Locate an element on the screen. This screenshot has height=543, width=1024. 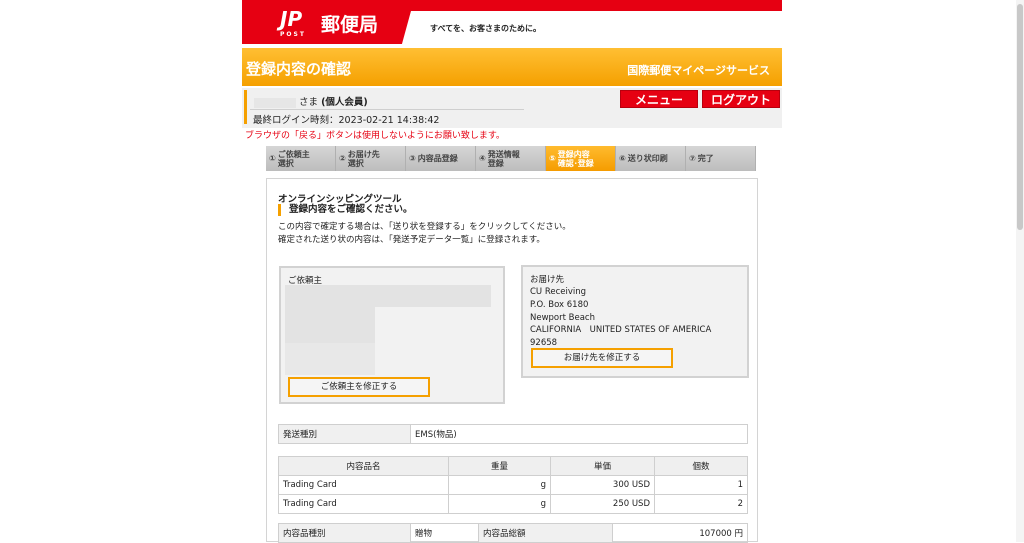
table-row: Trading Card g 250 USD 2 is located at coordinates (513, 504).